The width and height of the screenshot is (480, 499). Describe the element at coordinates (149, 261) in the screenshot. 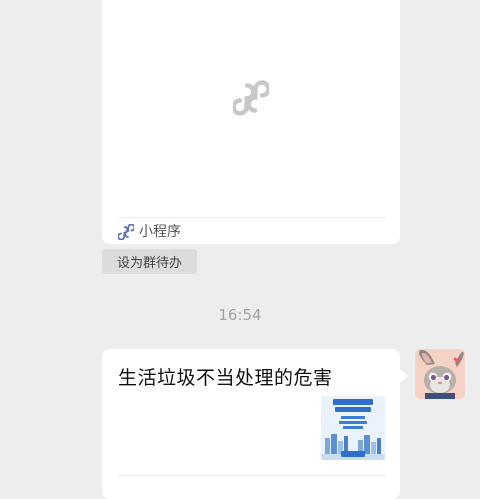

I see `set-group-todo-button: 设为群待办` at that location.